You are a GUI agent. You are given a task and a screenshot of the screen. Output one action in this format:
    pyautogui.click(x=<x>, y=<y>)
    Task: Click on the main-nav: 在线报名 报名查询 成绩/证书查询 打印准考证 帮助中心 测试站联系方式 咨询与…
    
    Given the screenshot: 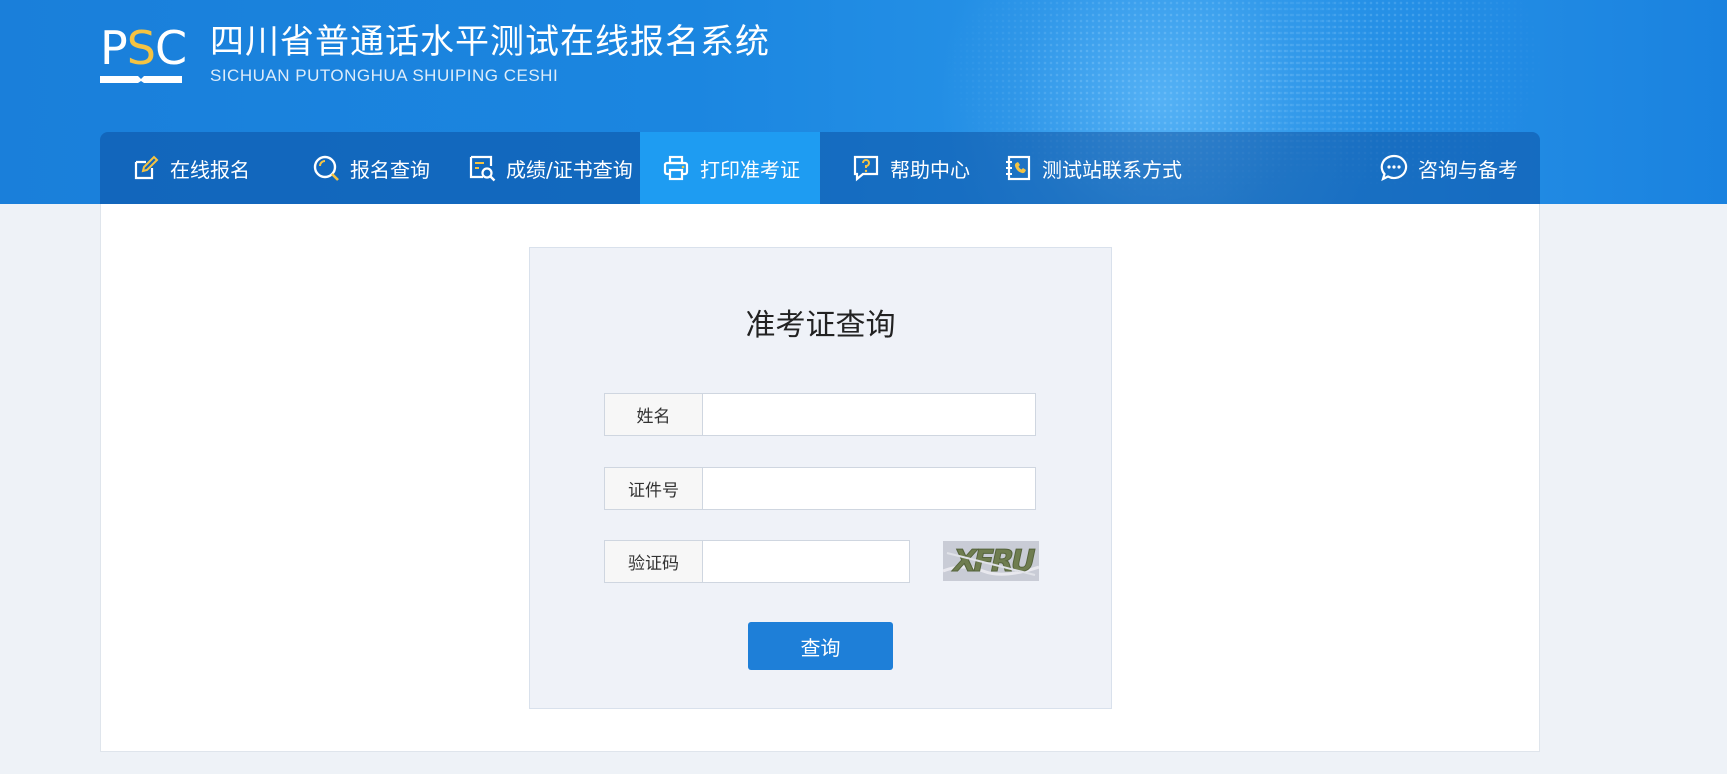 What is the action you would take?
    pyautogui.click(x=820, y=168)
    